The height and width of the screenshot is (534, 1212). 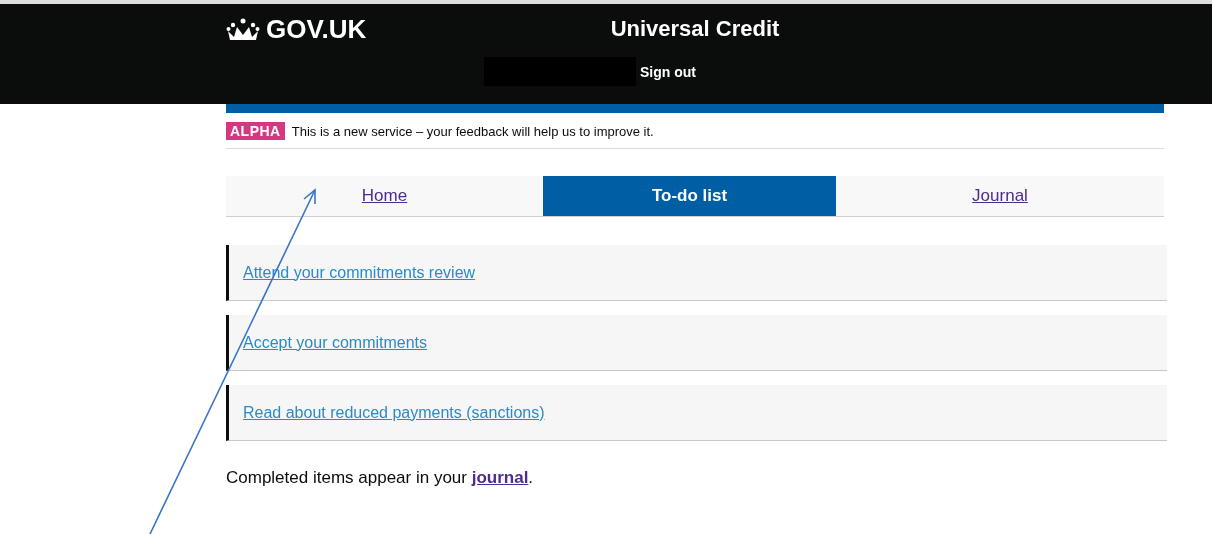 I want to click on nav-tab: Journal, so click(x=1000, y=196).